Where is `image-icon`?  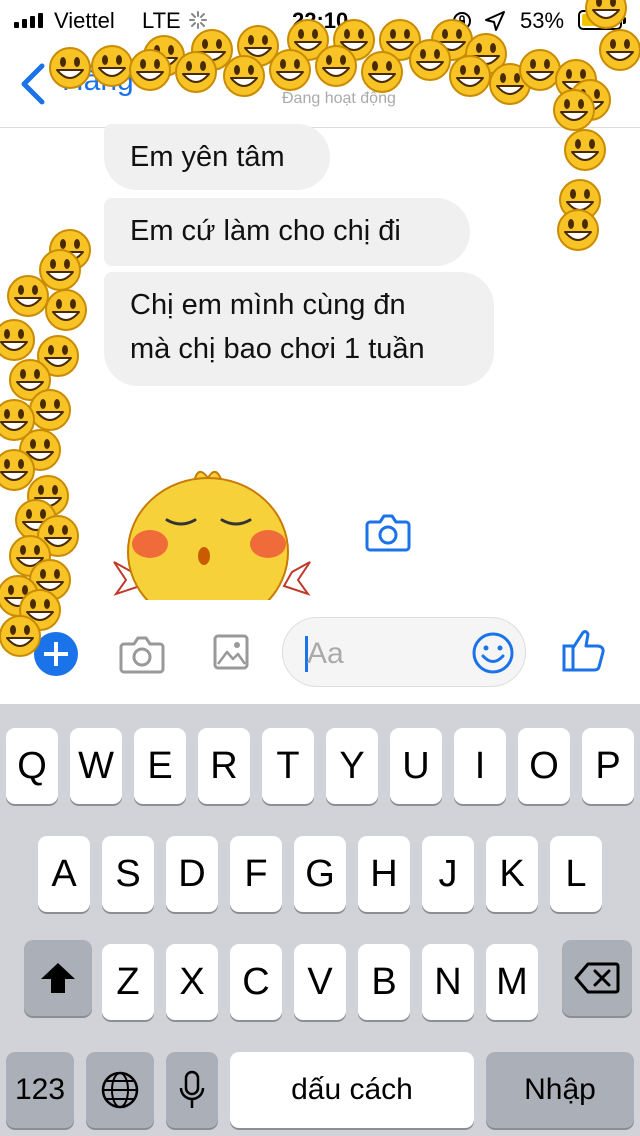
image-icon is located at coordinates (231, 652).